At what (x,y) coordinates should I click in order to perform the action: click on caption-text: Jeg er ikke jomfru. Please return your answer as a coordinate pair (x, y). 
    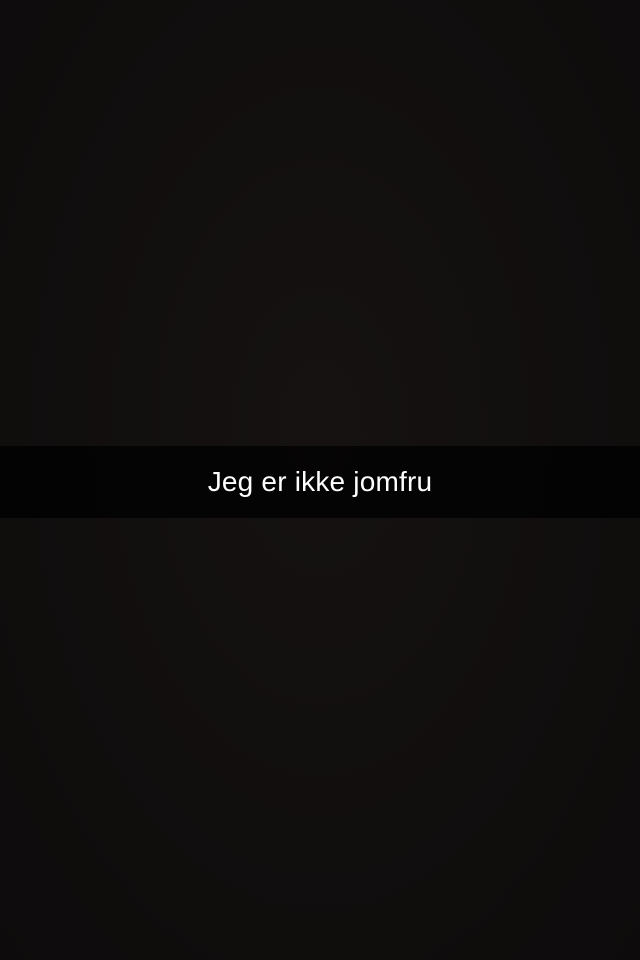
    Looking at the image, I should click on (320, 481).